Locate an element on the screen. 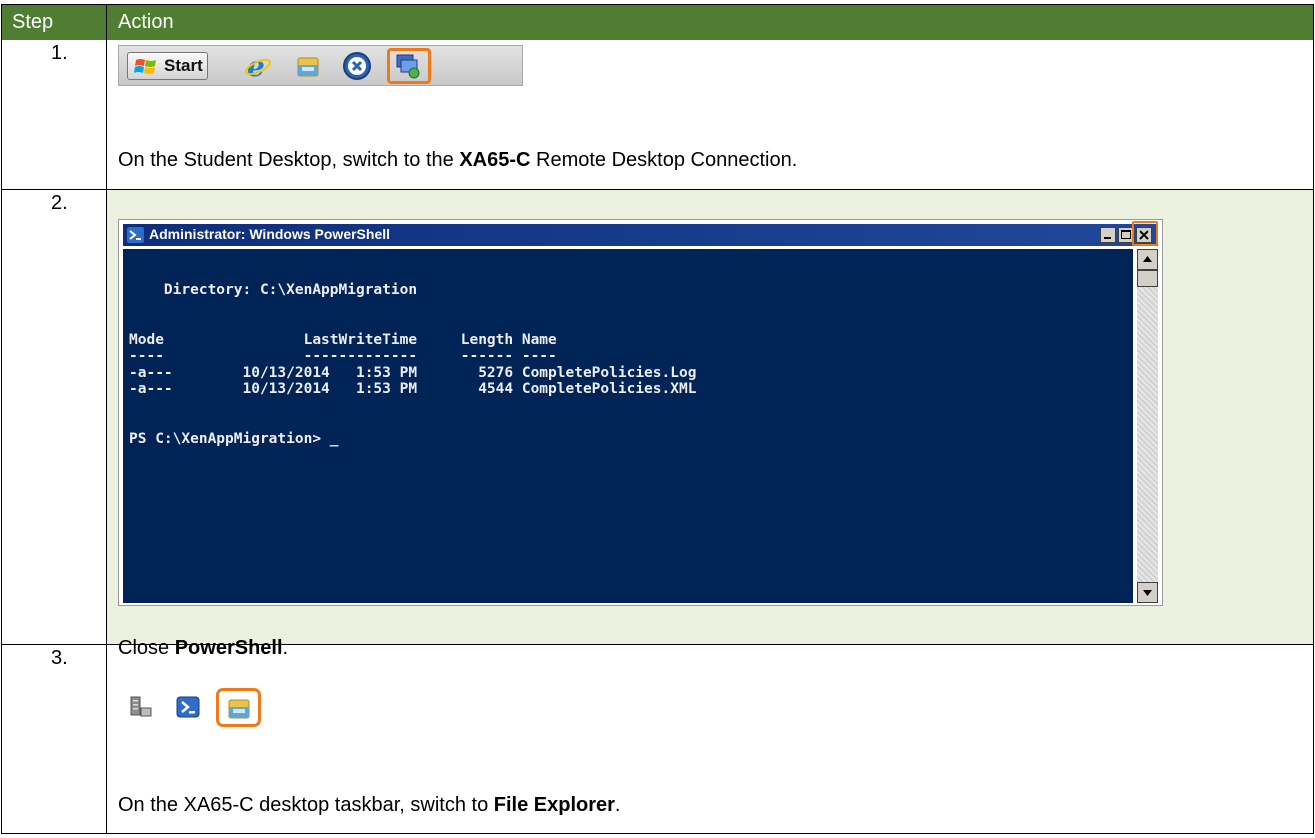 This screenshot has width=1315, height=838. step-column-header: Step is located at coordinates (33, 22).